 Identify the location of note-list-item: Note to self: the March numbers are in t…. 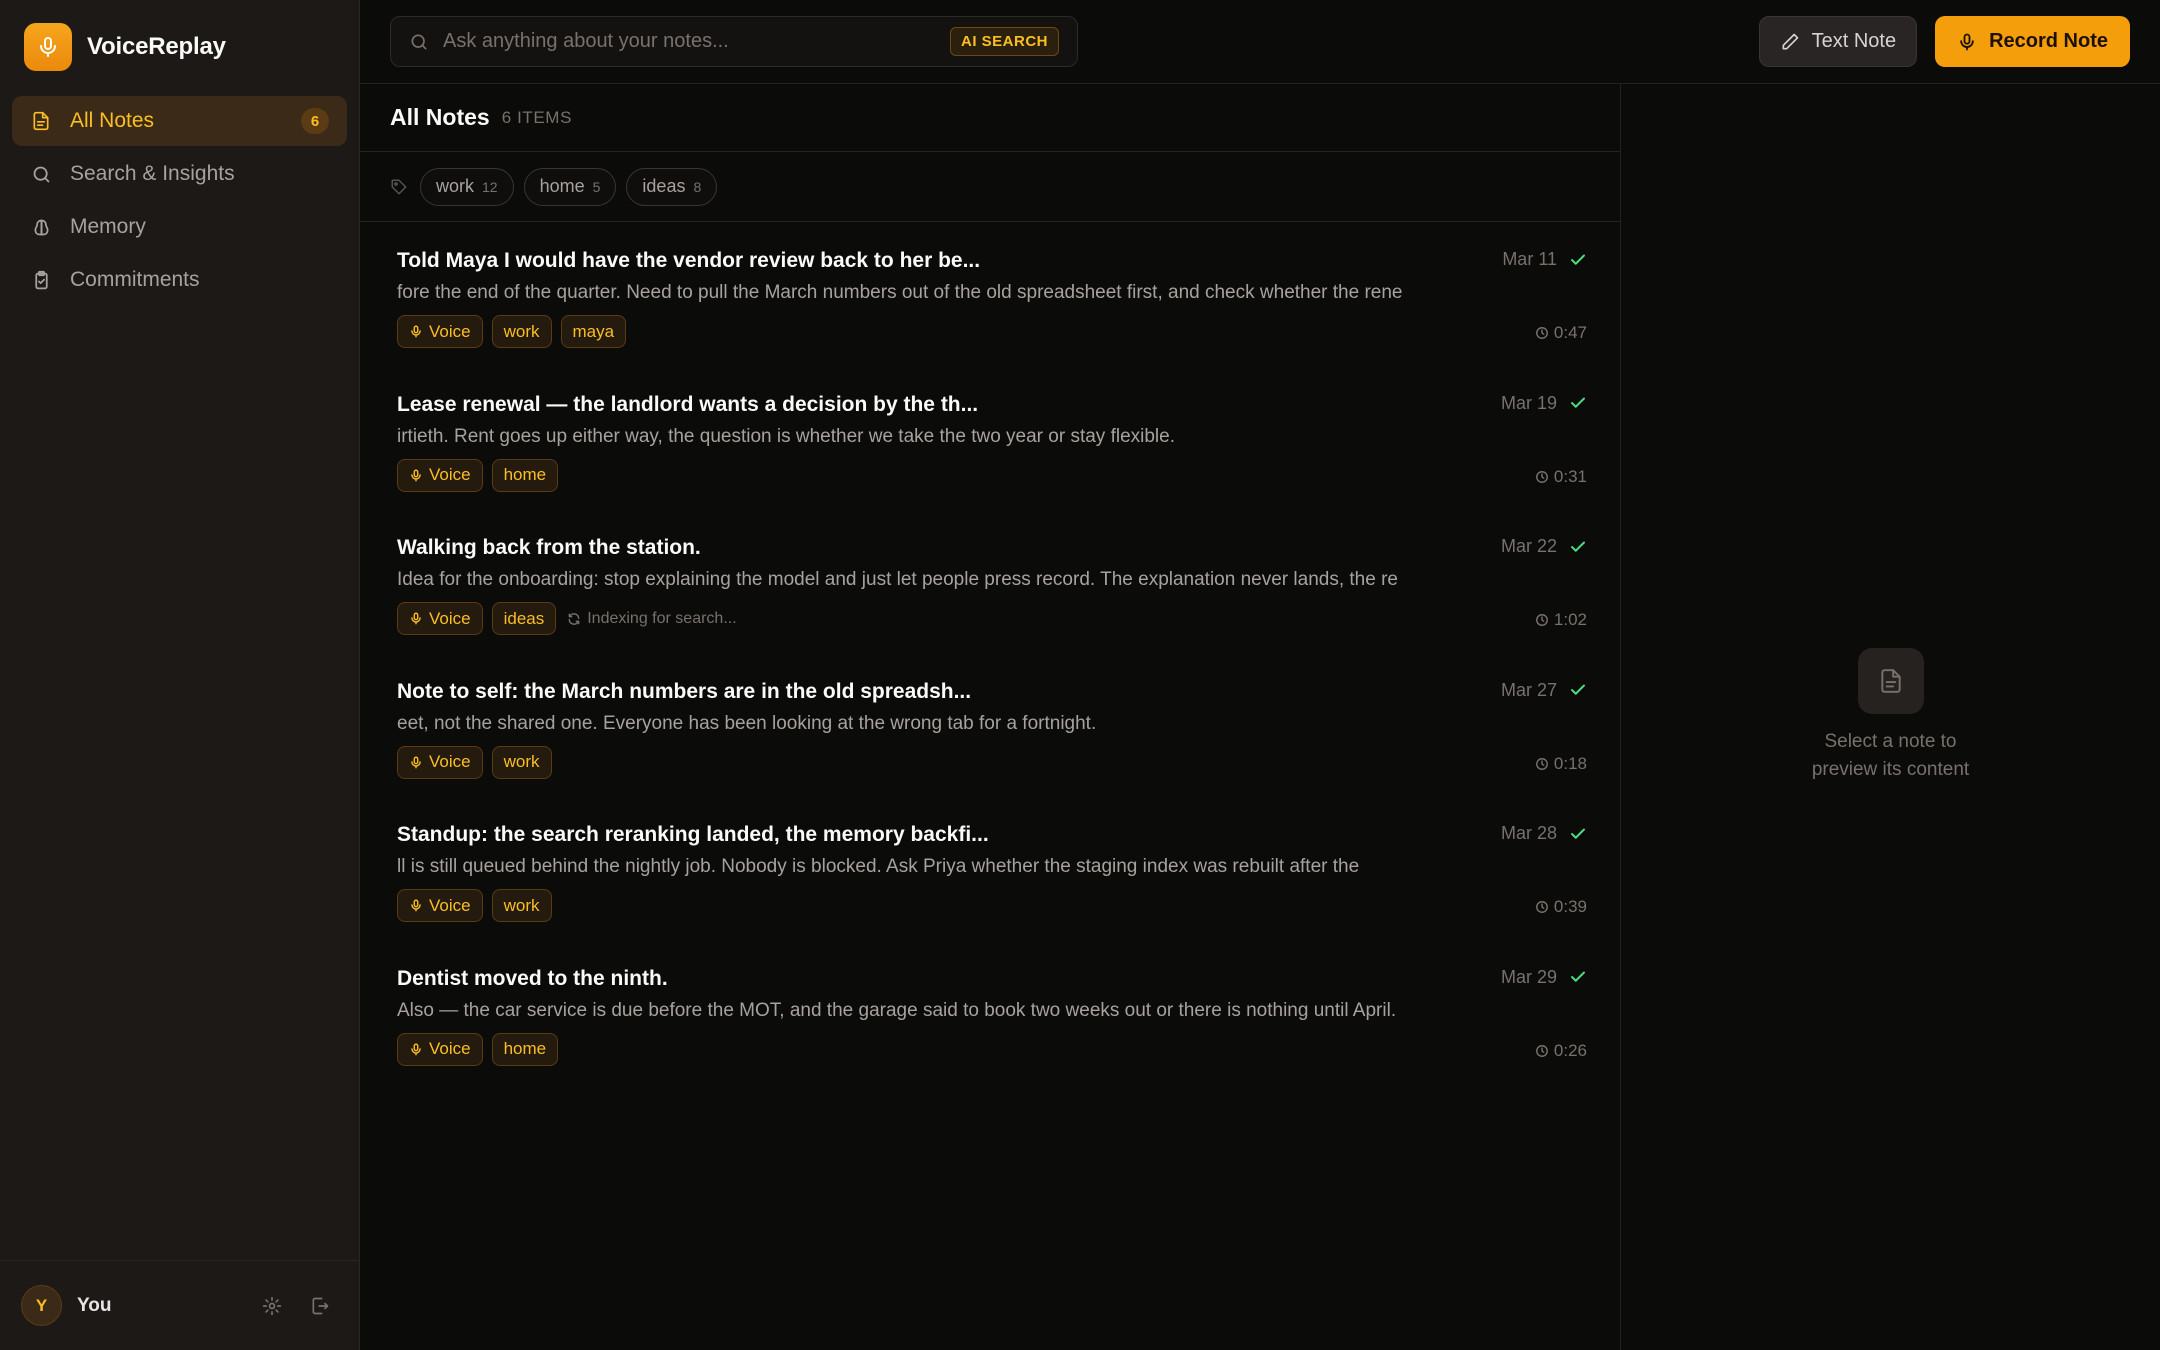
(990, 738).